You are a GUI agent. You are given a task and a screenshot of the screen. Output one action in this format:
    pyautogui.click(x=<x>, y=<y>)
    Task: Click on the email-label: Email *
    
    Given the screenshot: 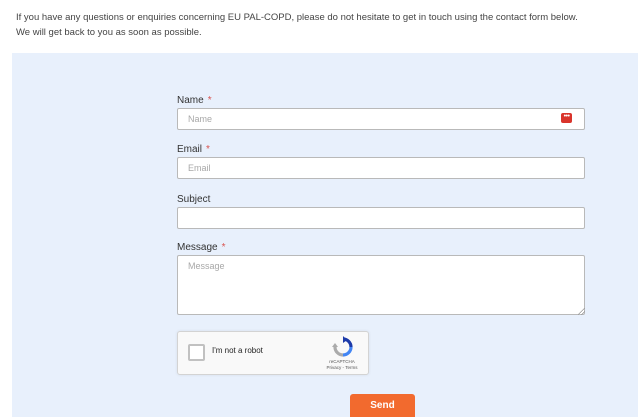 What is the action you would take?
    pyautogui.click(x=193, y=149)
    